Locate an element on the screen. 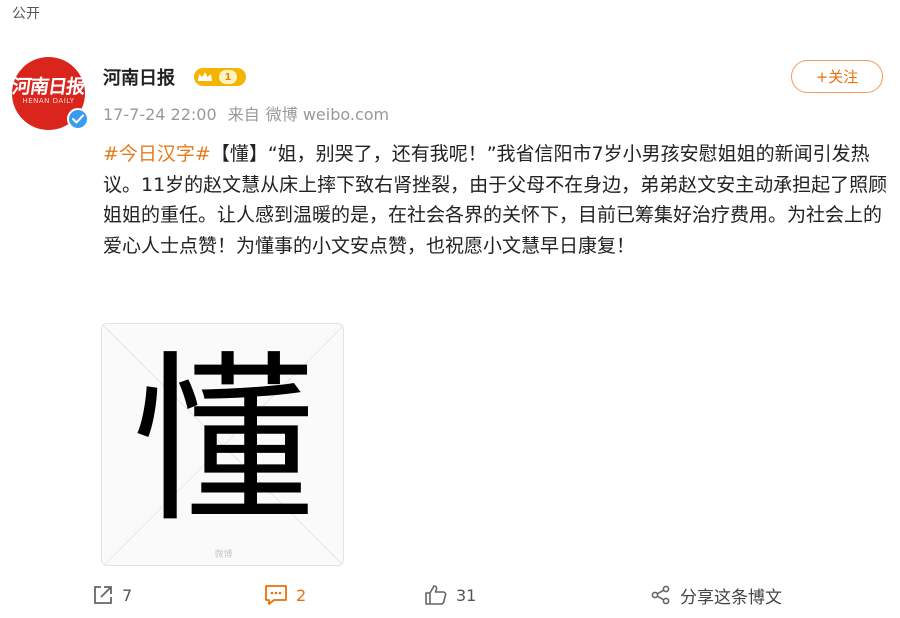 This screenshot has height=618, width=900. repost-icon is located at coordinates (103, 595).